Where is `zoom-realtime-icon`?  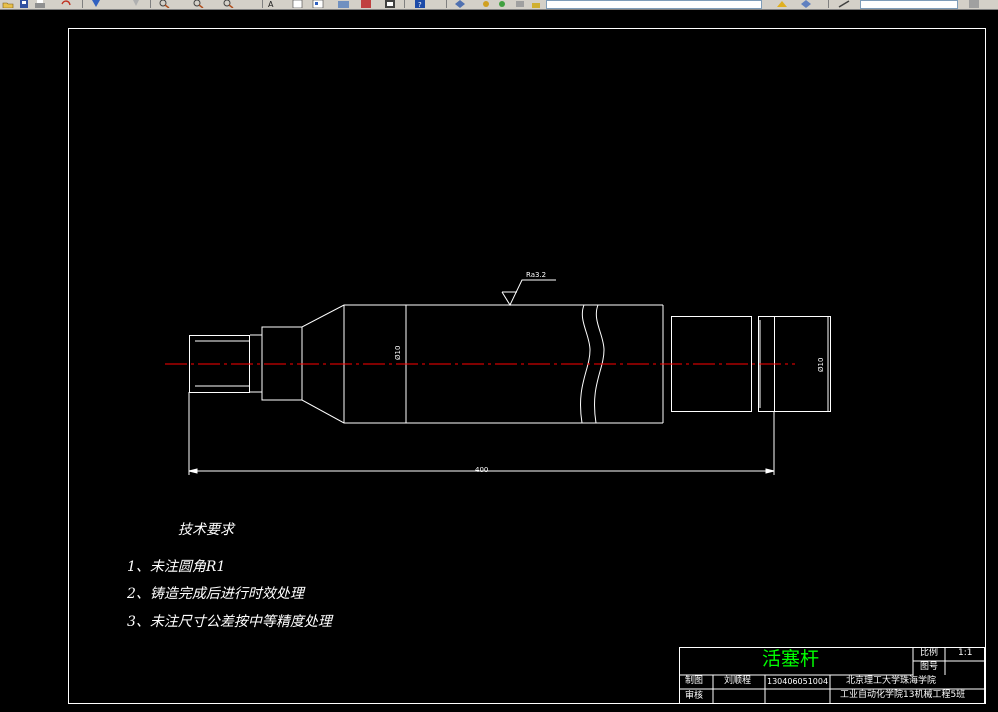 zoom-realtime-icon is located at coordinates (164, 4).